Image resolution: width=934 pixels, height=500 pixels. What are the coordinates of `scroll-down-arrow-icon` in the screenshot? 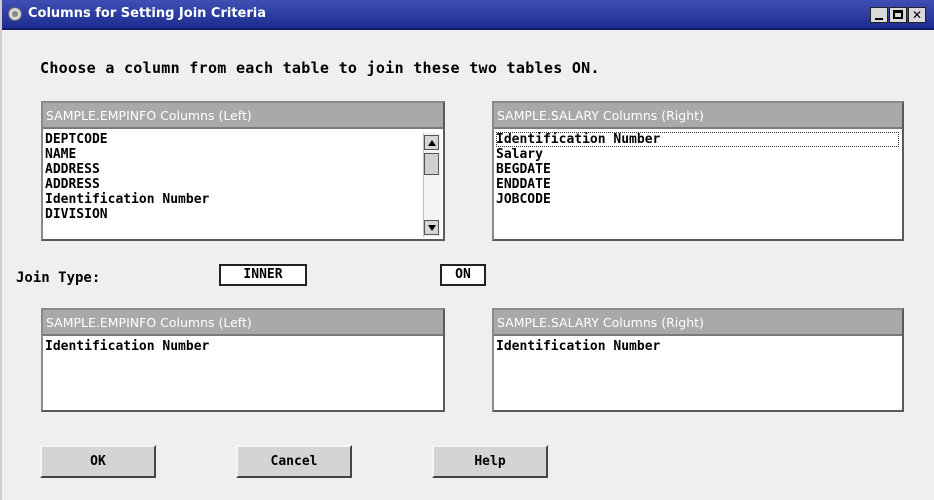 It's located at (431, 227).